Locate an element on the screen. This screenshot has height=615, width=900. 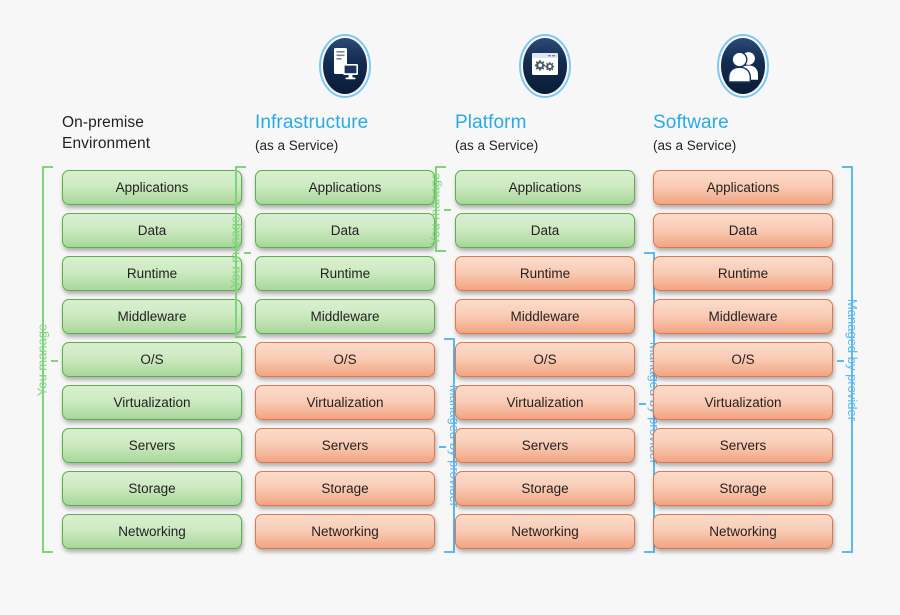
bracket-you-manage-infrastructure: You manage is located at coordinates (241, 252).